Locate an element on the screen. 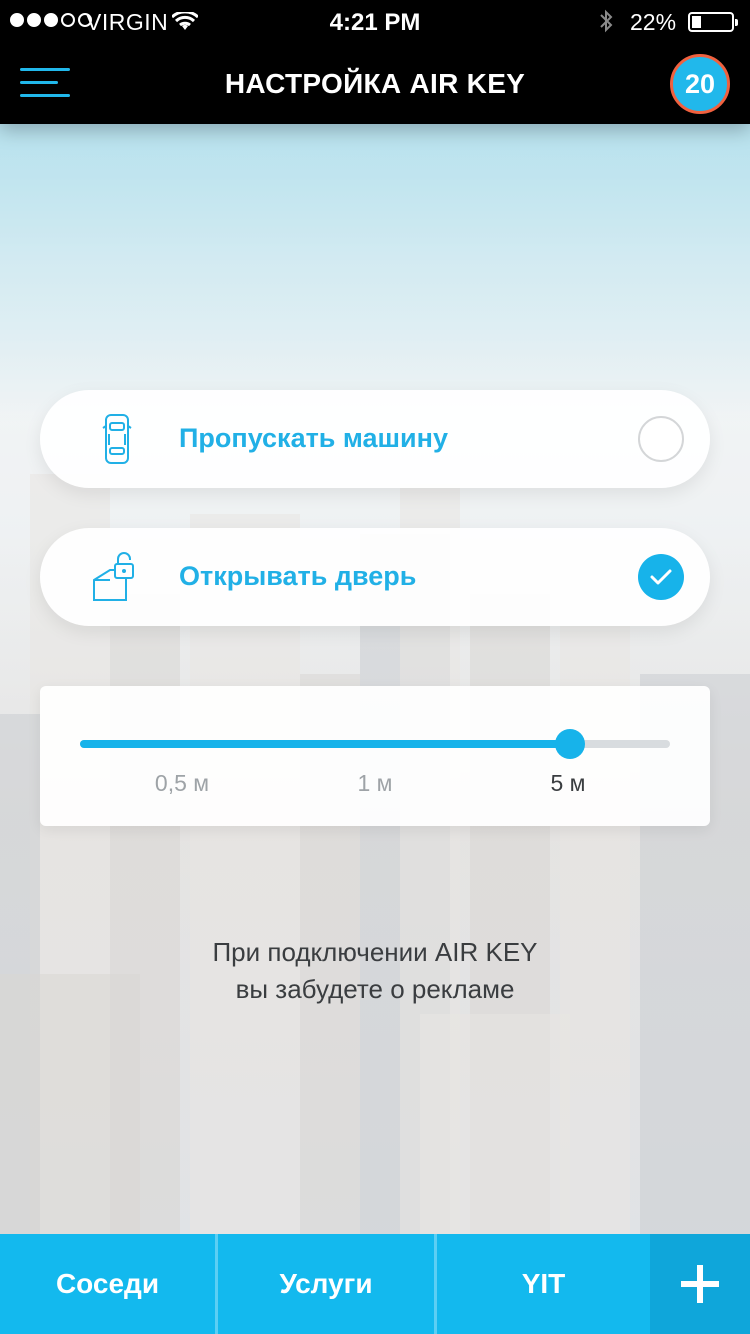 The width and height of the screenshot is (750, 1334). distance-slider-panel: 0,5 м 1 м 5 м is located at coordinates (375, 756).